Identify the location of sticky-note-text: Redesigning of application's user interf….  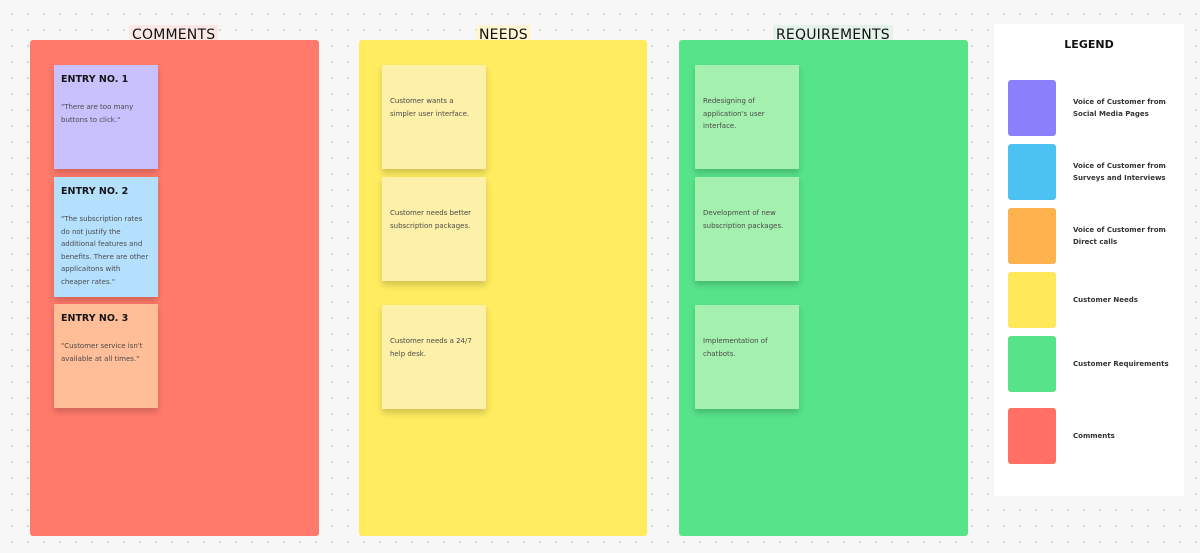
(734, 113).